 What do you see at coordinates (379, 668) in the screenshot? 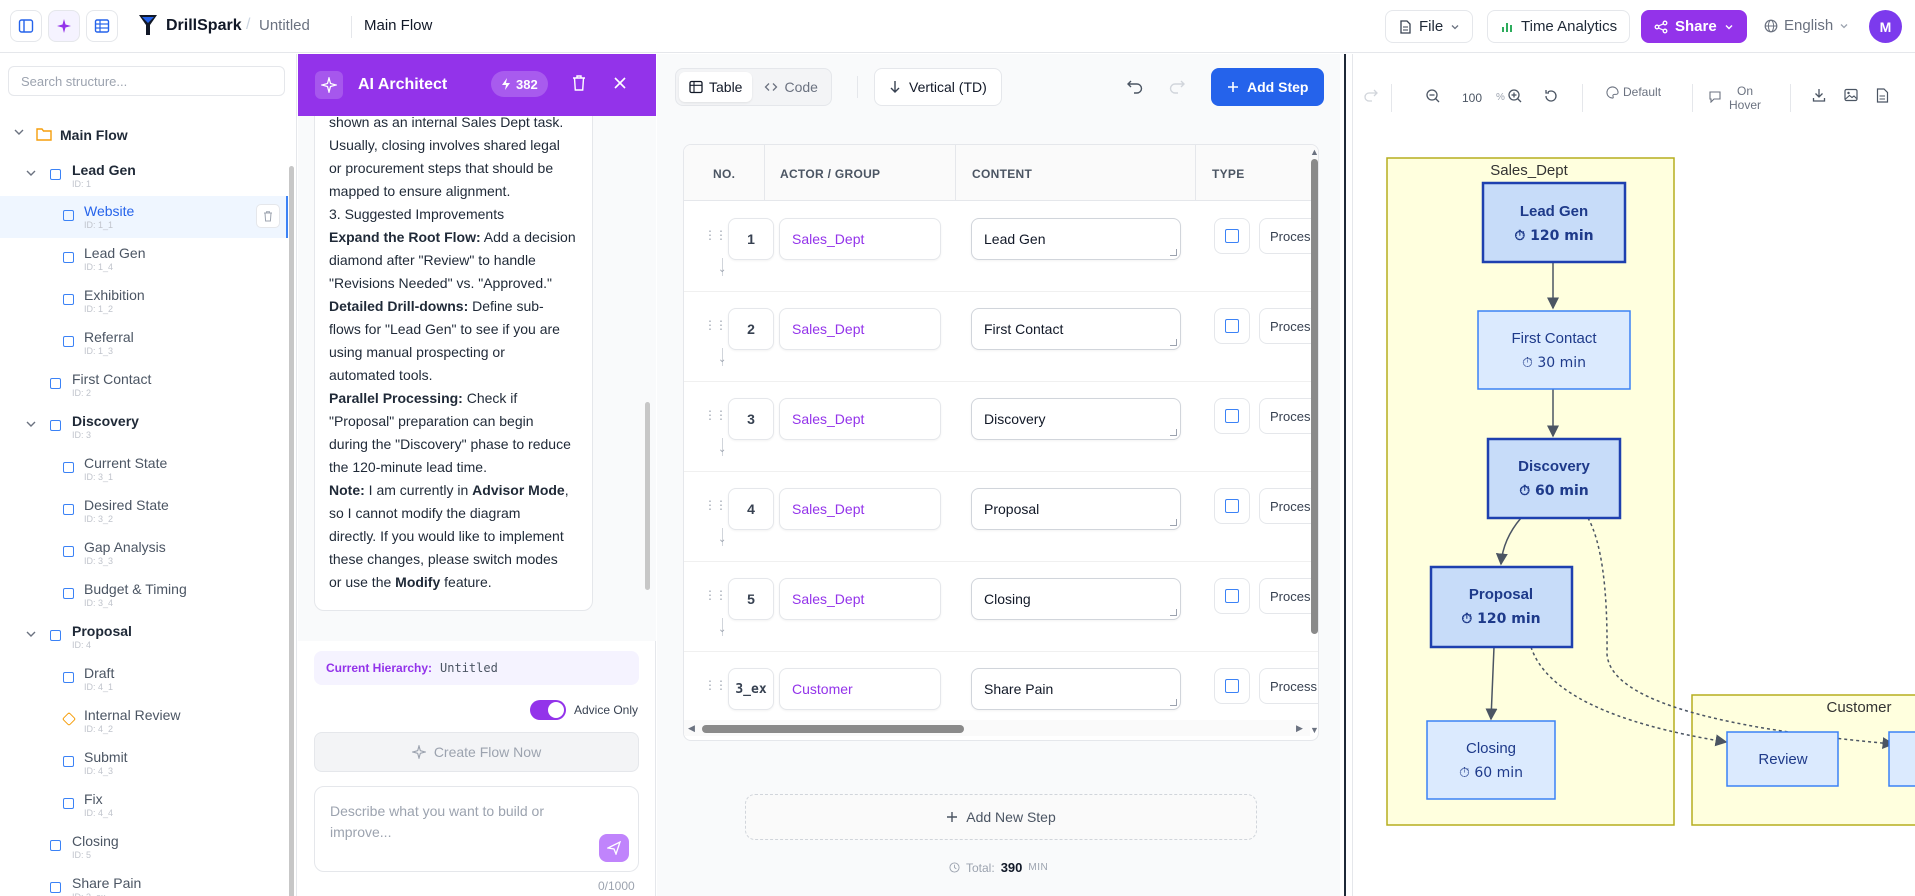
I see `hierarchy-label: Current Hierarchy:` at bounding box center [379, 668].